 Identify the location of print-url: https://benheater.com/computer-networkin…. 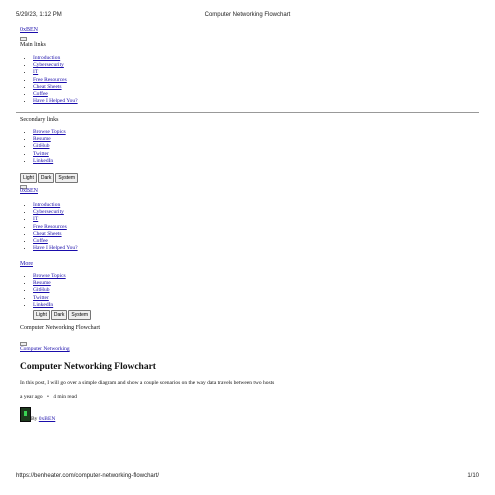
(88, 476).